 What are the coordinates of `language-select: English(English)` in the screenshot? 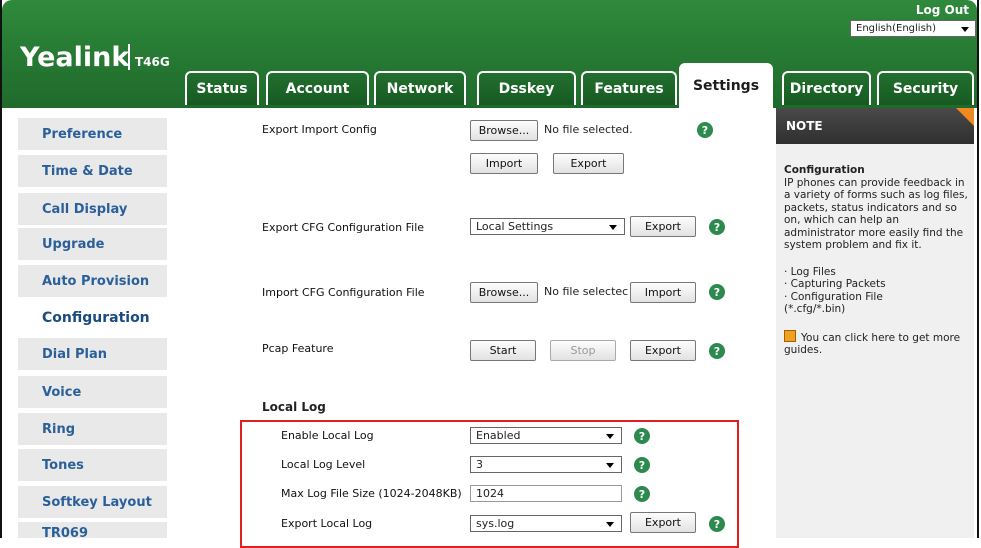 It's located at (913, 28).